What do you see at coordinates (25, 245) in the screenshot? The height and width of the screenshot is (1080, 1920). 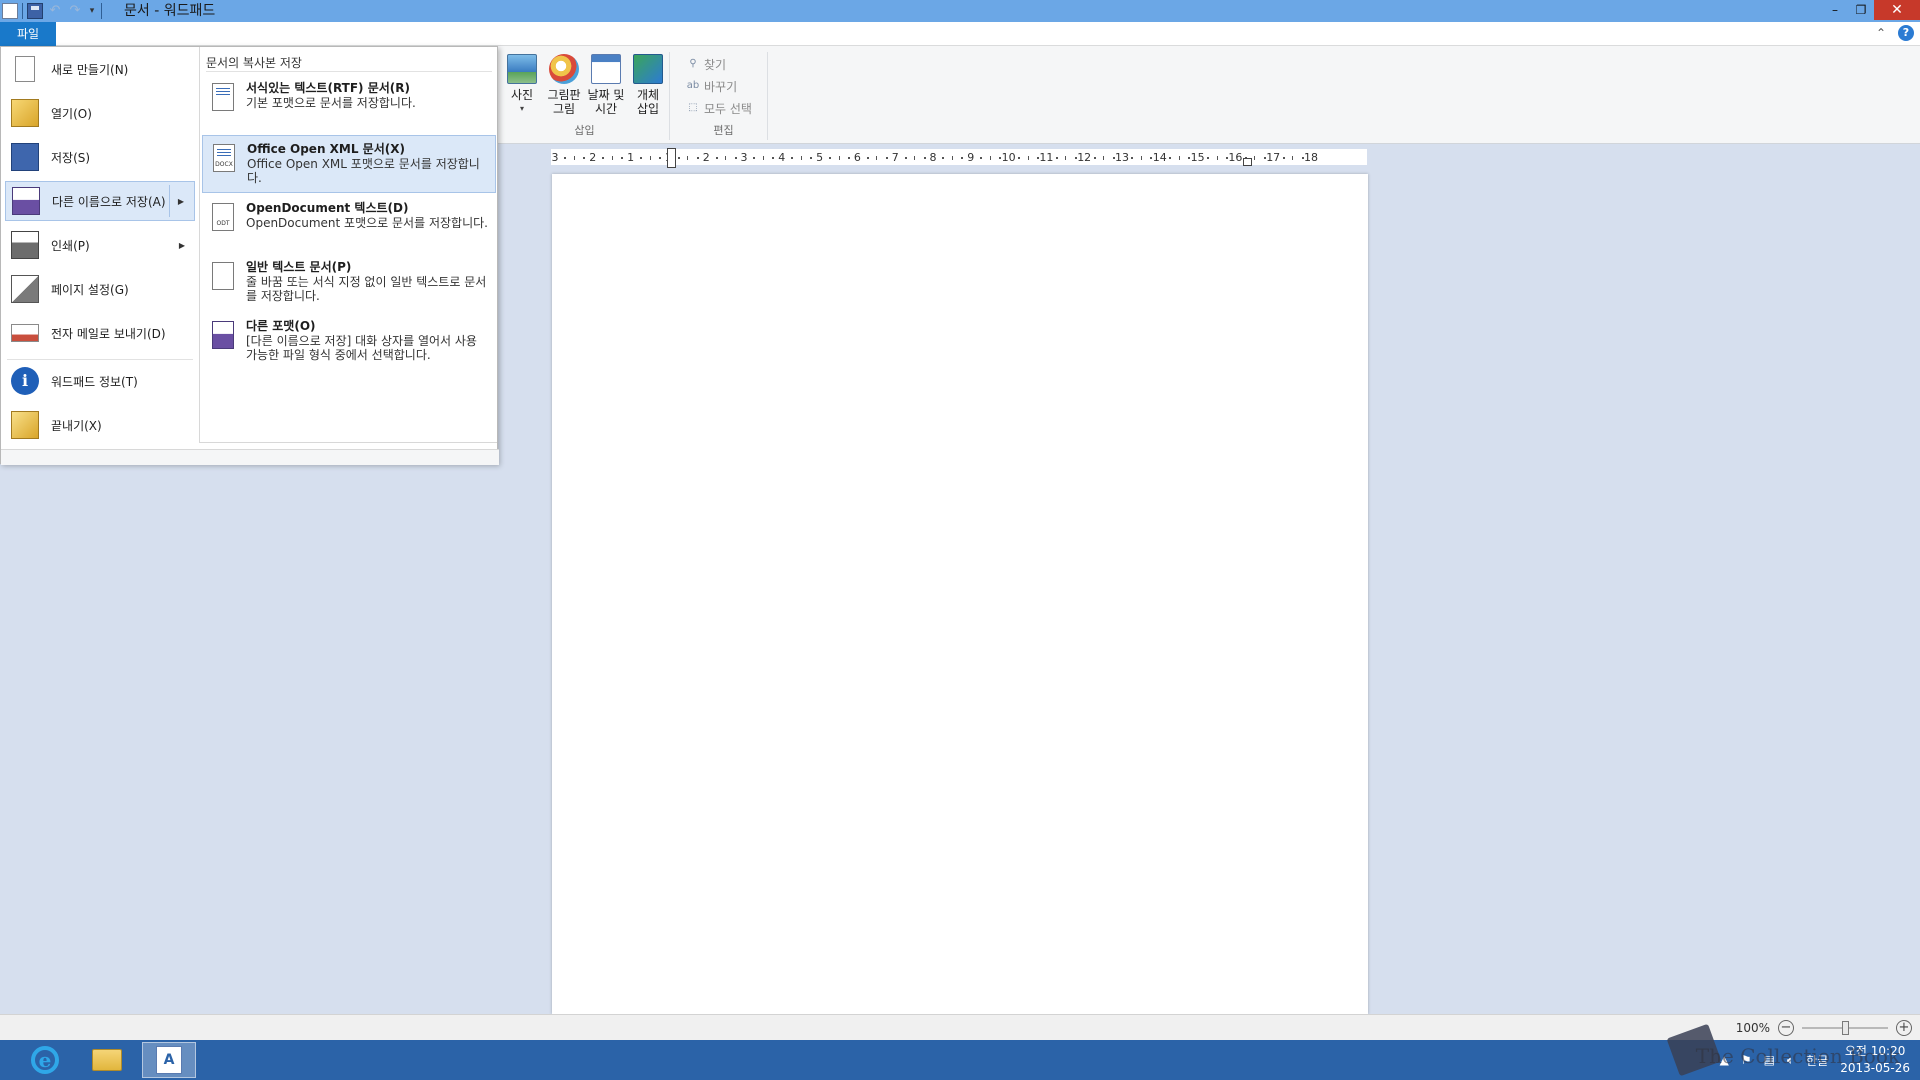 I see `printer-icon` at bounding box center [25, 245].